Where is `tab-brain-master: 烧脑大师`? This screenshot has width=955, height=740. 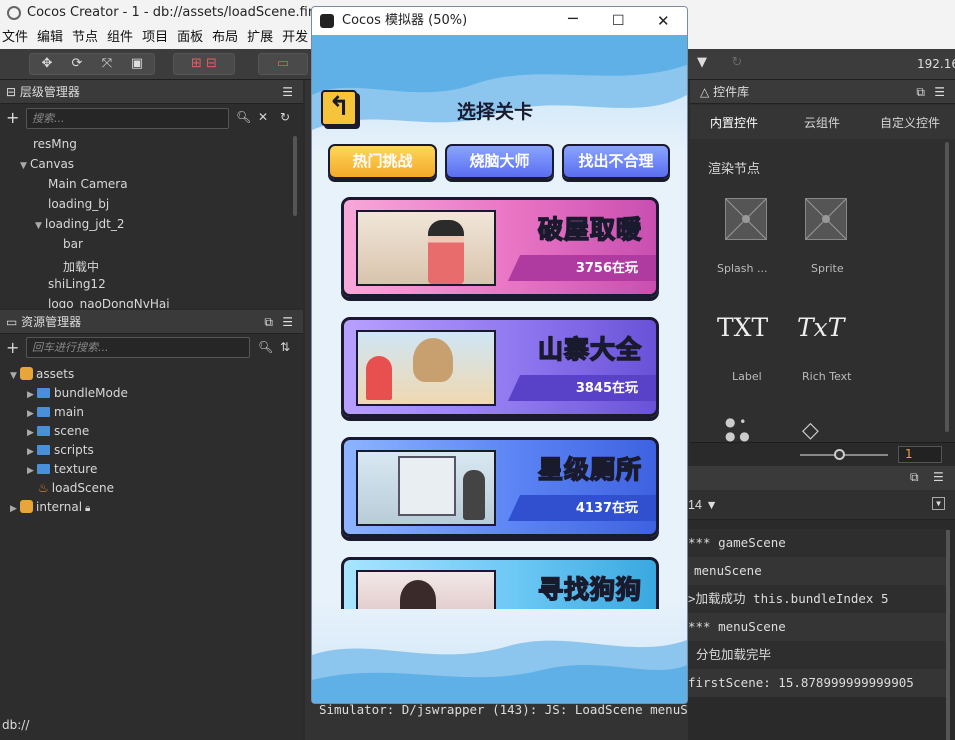
tab-brain-master: 烧脑大师 is located at coordinates (499, 161).